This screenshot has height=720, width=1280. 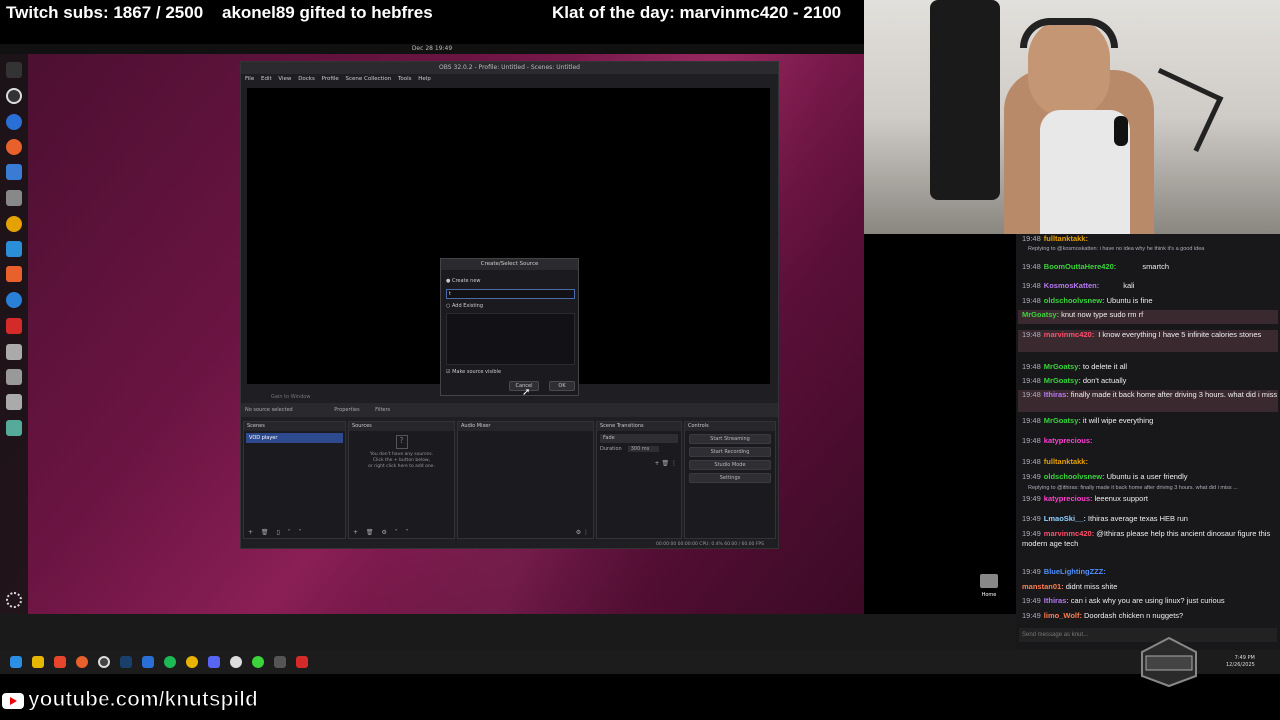 What do you see at coordinates (730, 465) in the screenshot?
I see `studio-mode-button: Studio Mode` at bounding box center [730, 465].